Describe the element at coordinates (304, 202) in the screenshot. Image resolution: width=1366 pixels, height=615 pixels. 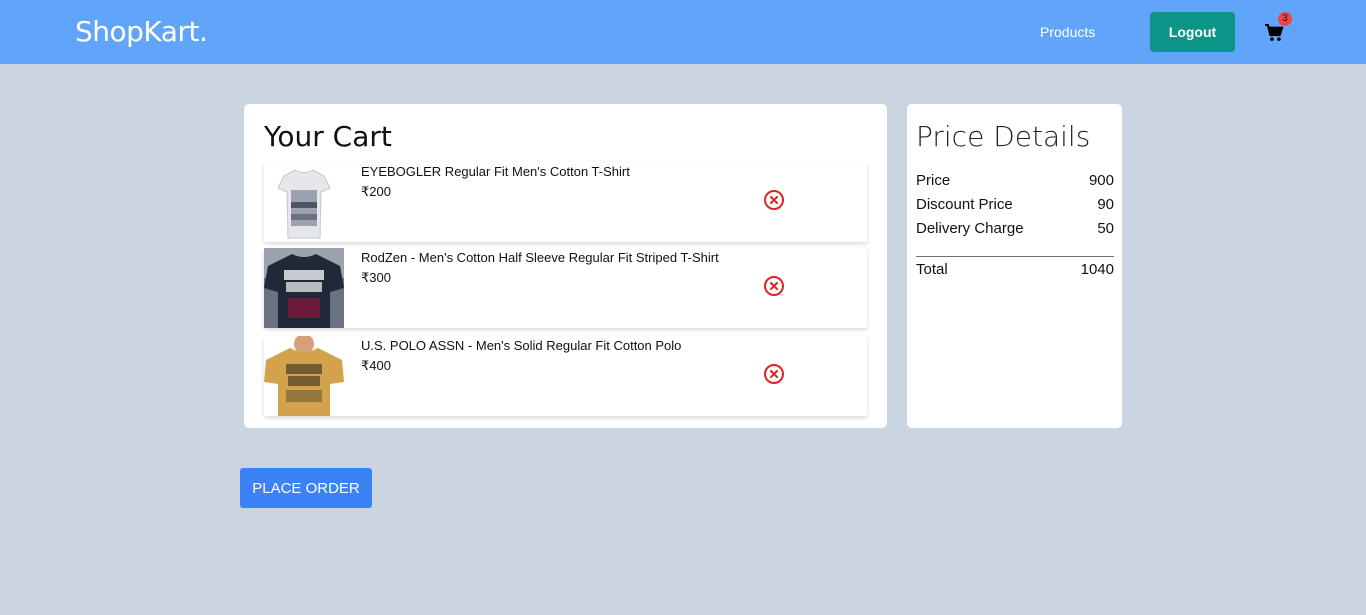
I see `white-tshirt-image` at that location.